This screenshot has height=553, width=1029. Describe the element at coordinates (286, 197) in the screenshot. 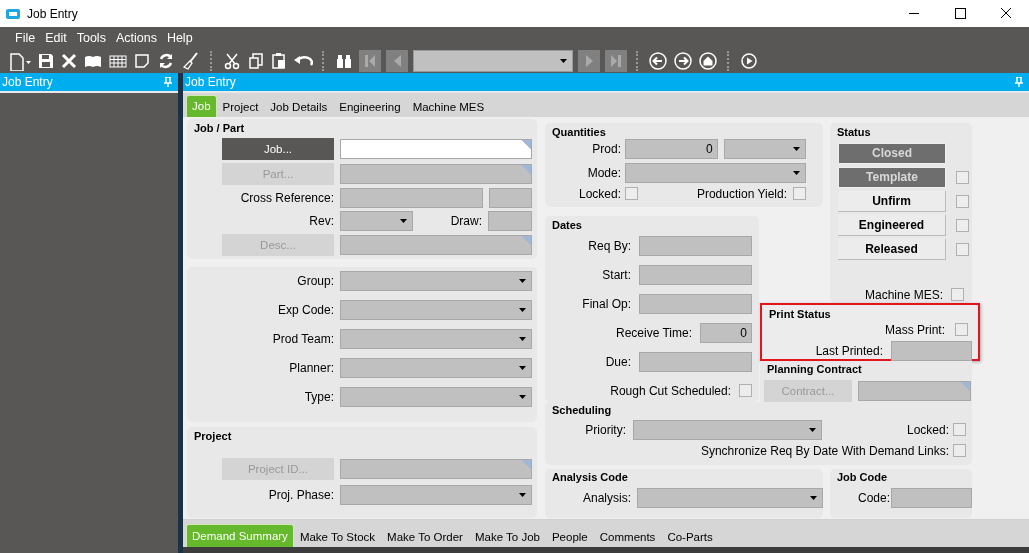

I see `field-label: Cross Reference:` at that location.